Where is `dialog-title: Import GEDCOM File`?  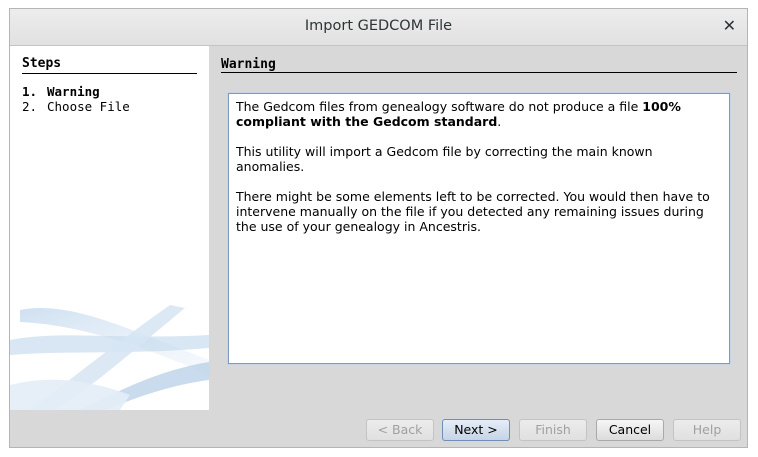
dialog-title: Import GEDCOM File is located at coordinates (378, 26).